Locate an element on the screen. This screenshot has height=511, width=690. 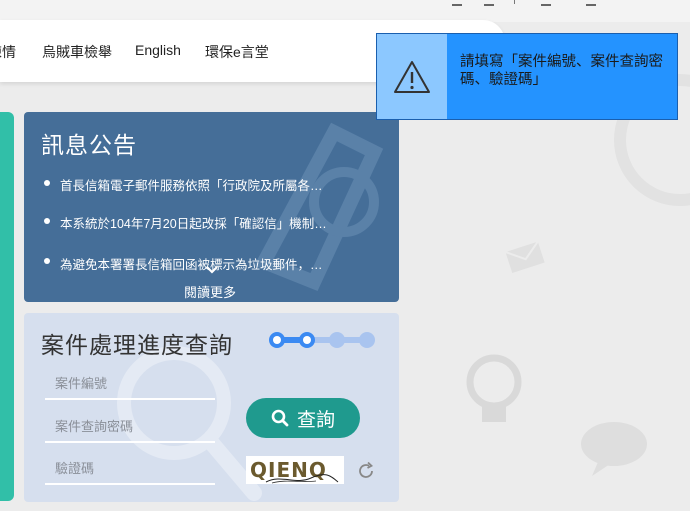
warning-triangle-icon is located at coordinates (412, 76).